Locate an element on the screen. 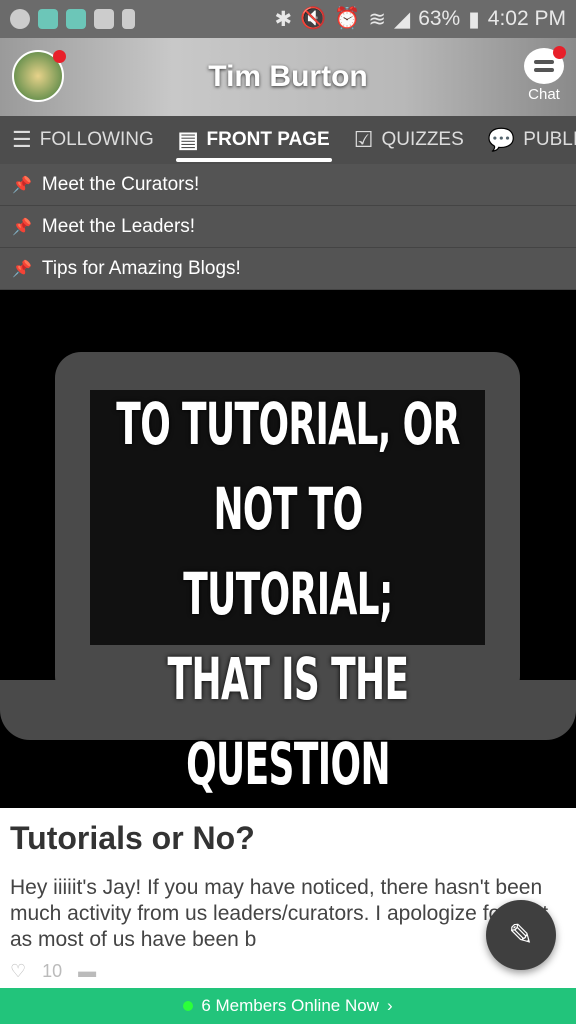 The image size is (576, 1024). compose-button: ✎ is located at coordinates (521, 935).